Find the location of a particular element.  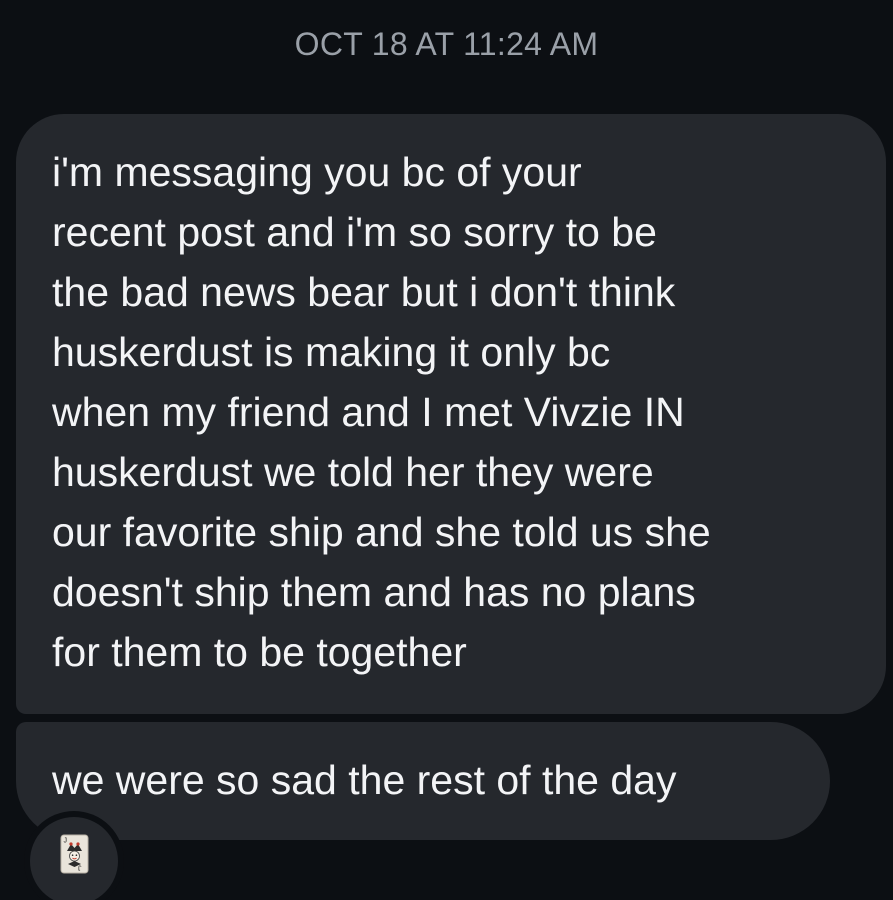

message-text: we were so sad the rest of the day is located at coordinates (364, 780).